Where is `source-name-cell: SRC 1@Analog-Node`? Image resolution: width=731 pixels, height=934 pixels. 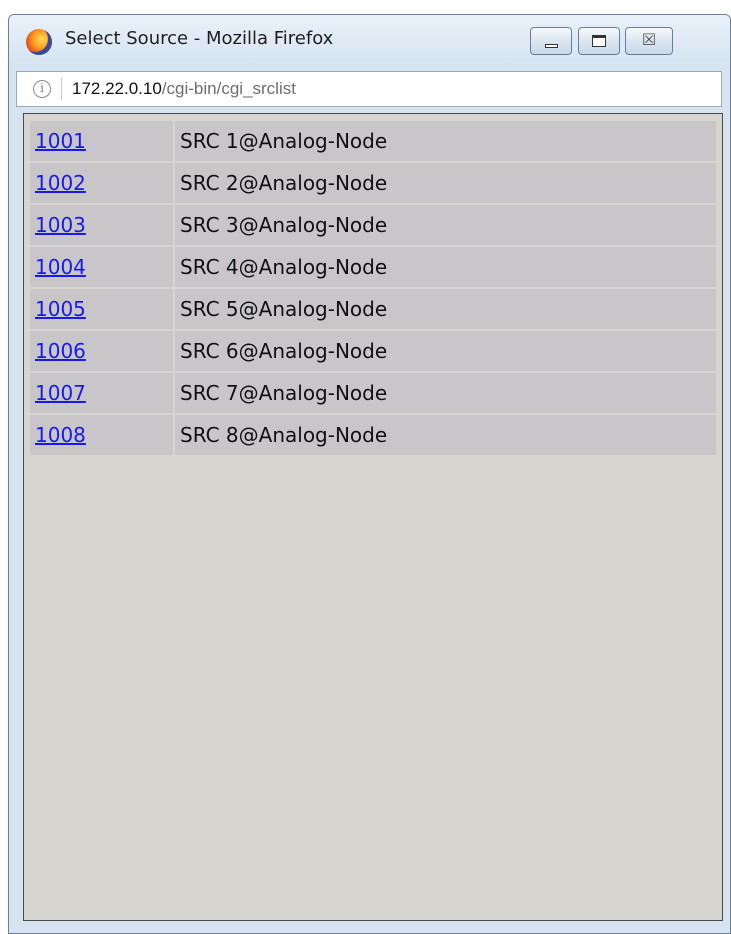
source-name-cell: SRC 1@Analog-Node is located at coordinates (445, 141).